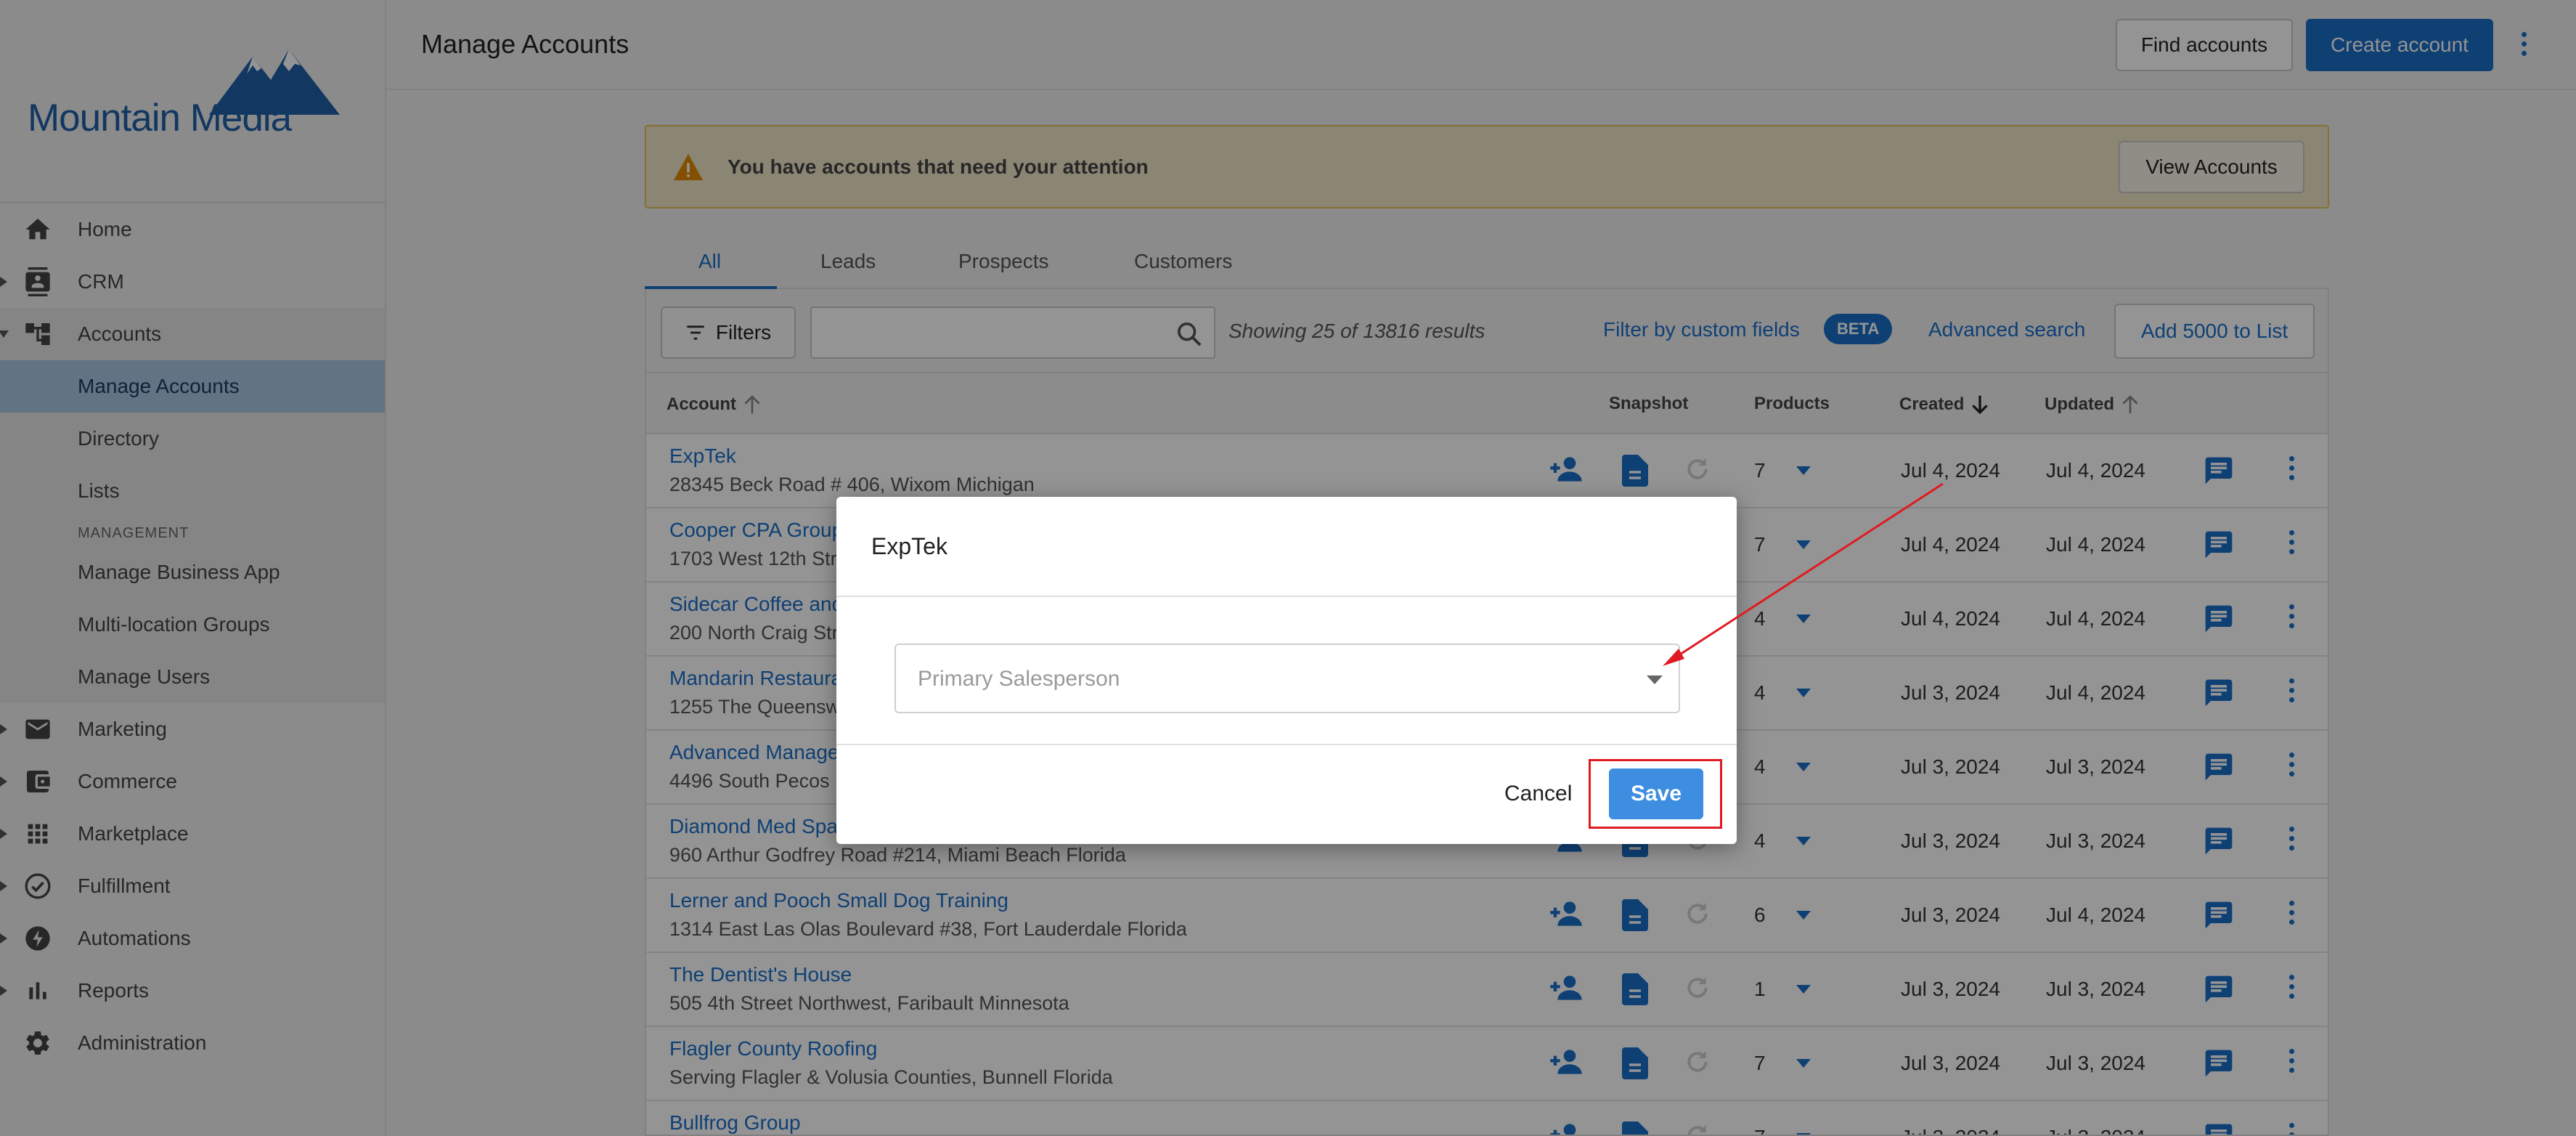  I want to click on cancel-button: Cancel, so click(1538, 794).